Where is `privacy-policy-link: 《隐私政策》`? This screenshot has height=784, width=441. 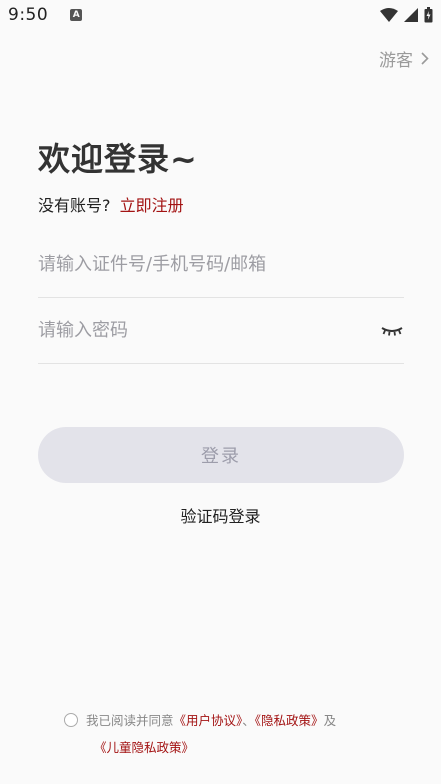 privacy-policy-link: 《隐私政策》 is located at coordinates (289, 720).